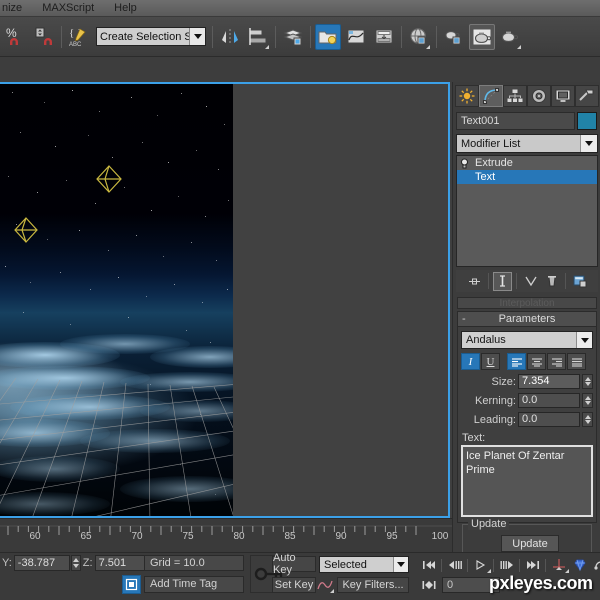 Image resolution: width=600 pixels, height=600 pixels. Describe the element at coordinates (131, 584) in the screenshot. I see `selection-lock-toggle` at that location.